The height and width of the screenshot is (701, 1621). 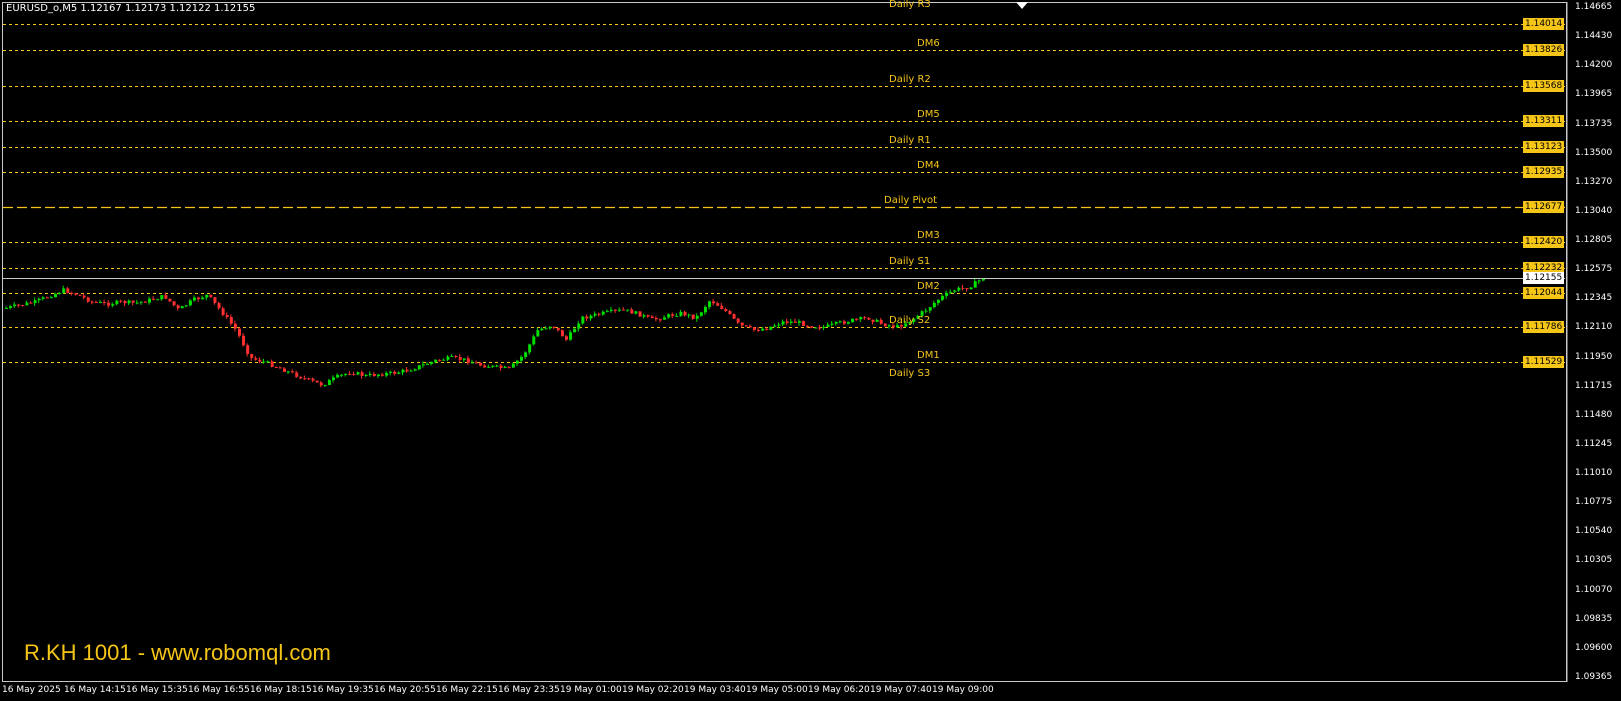 What do you see at coordinates (1544, 278) in the screenshot?
I see `current-price-tag: 1.12155` at bounding box center [1544, 278].